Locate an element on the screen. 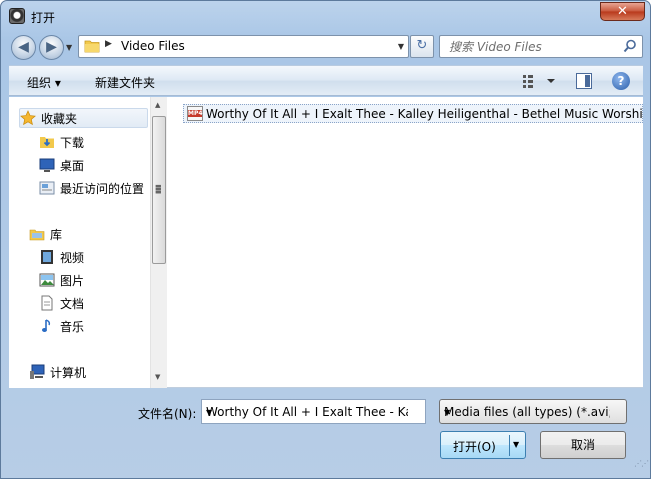 The image size is (651, 479). help-icon: ? is located at coordinates (621, 81).